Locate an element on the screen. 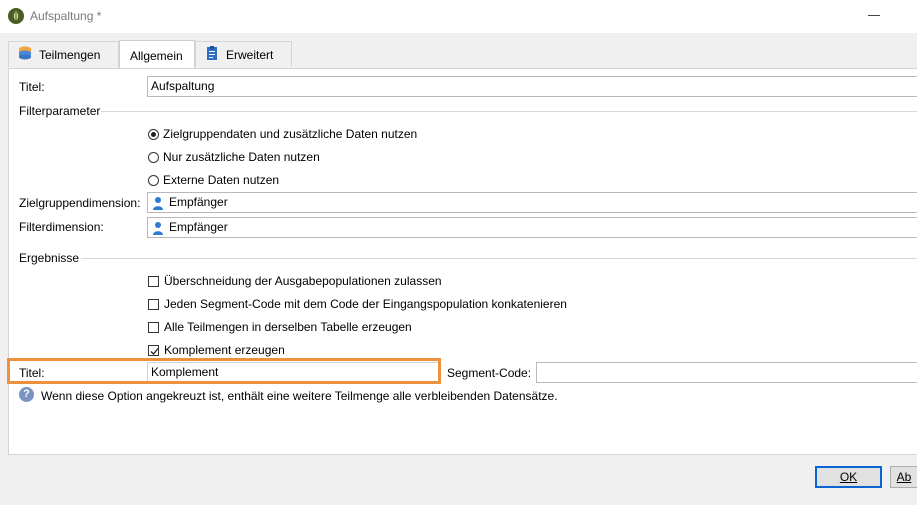 This screenshot has height=505, width=917. database-icon is located at coordinates (25, 54).